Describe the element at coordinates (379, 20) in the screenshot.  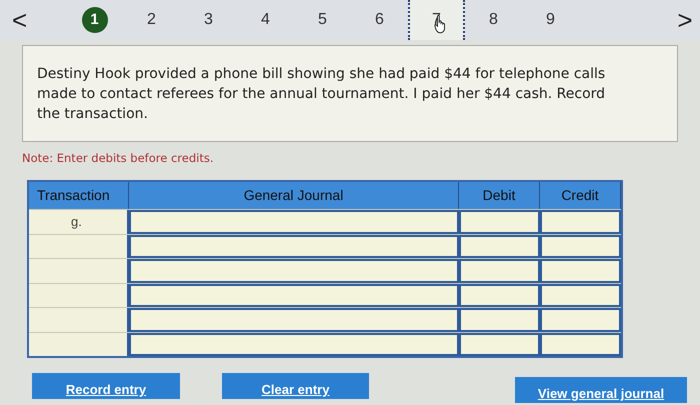
I see `question-tab: 6` at that location.